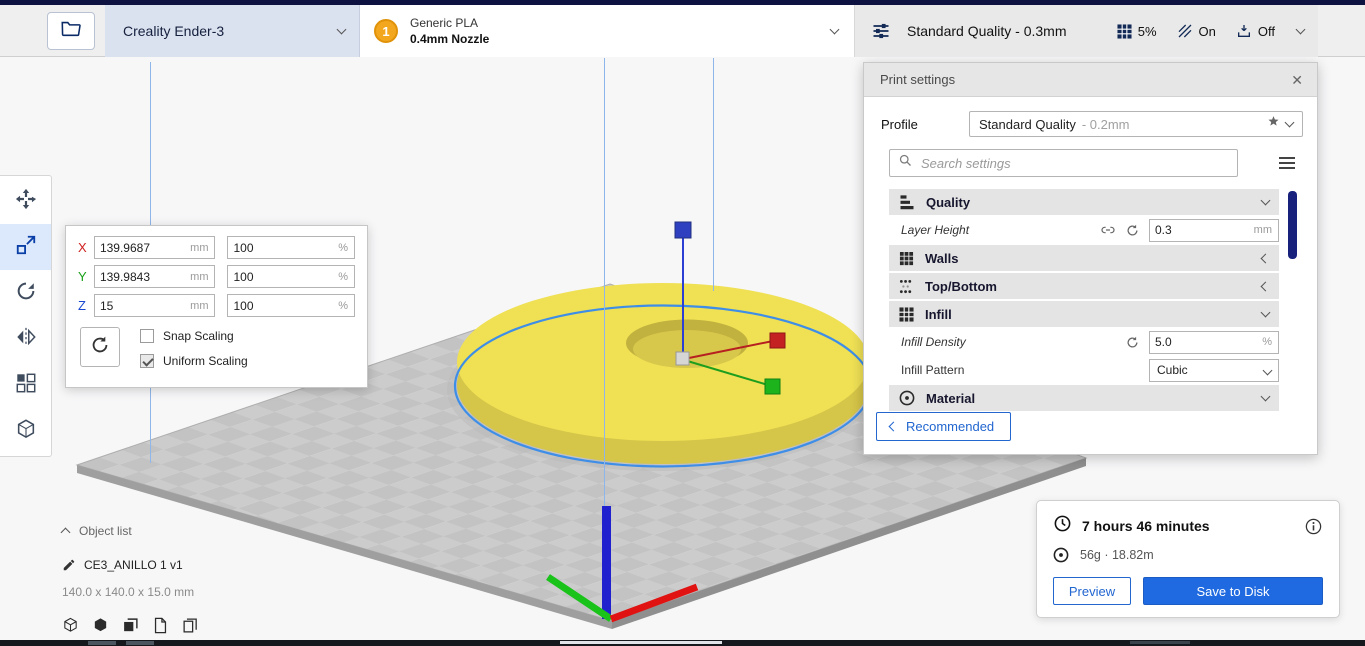 The width and height of the screenshot is (1365, 646). I want to click on print-setup-selector: Standard Quality - 0.3mm 5% On Off, so click(1086, 31).